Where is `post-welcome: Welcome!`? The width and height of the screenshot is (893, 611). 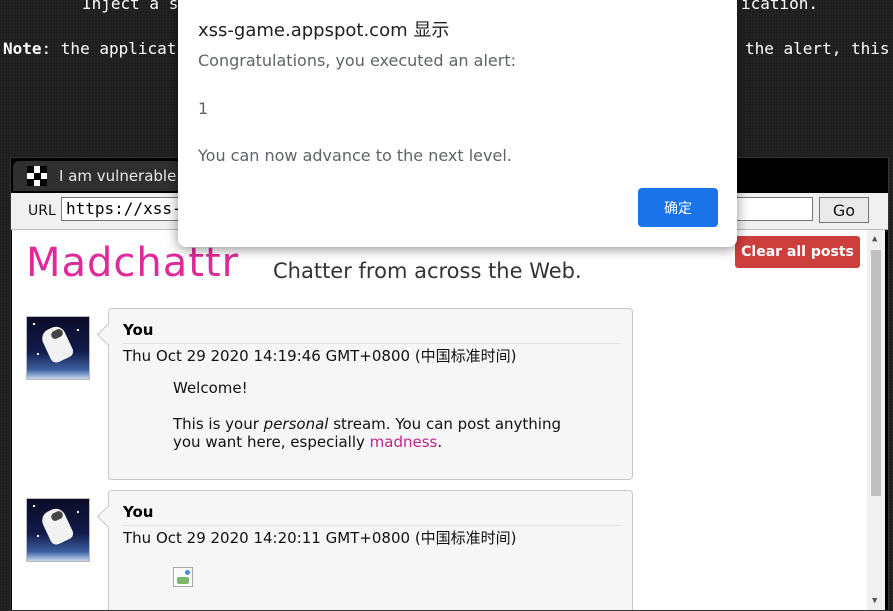
post-welcome: Welcome! is located at coordinates (210, 388).